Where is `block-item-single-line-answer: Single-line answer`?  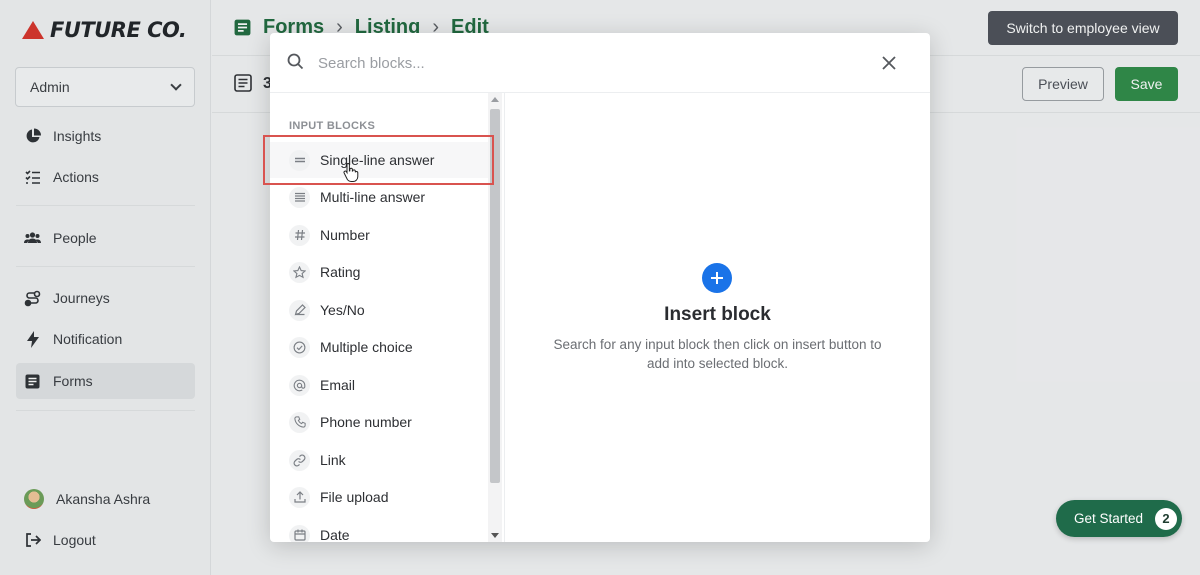
block-item-single-line-answer: Single-line answer is located at coordinates (380, 160).